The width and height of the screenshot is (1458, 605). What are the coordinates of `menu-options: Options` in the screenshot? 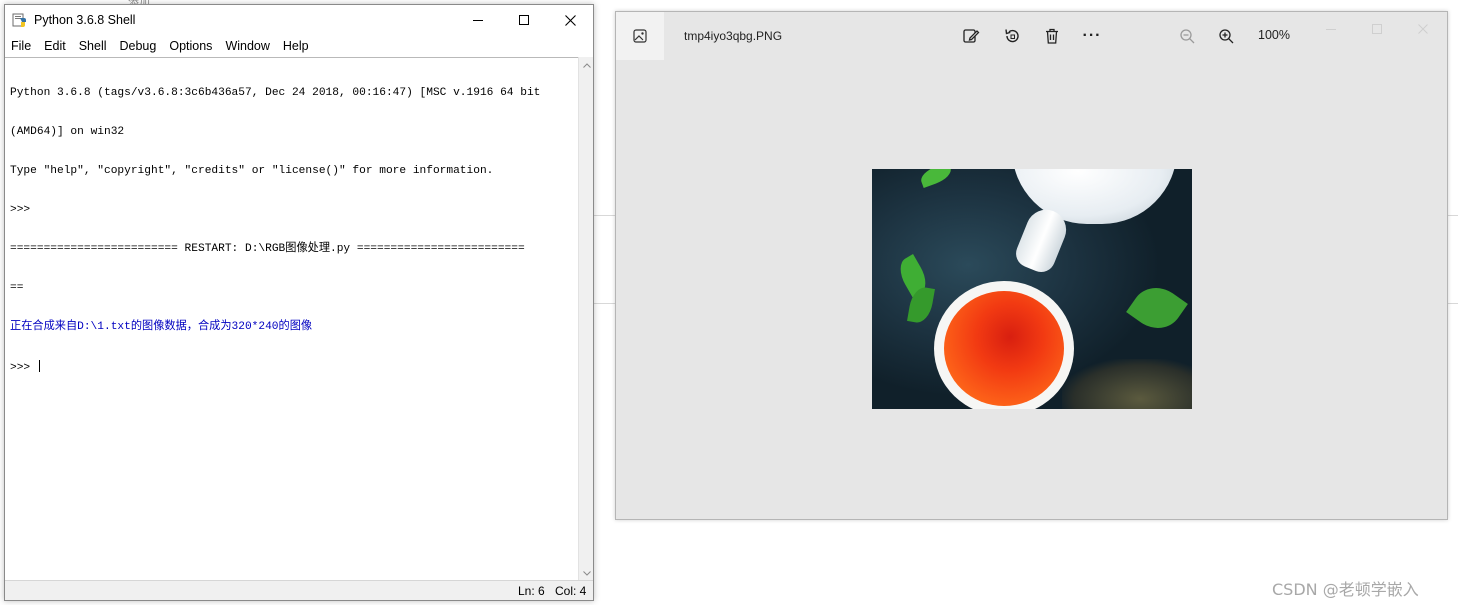 It's located at (191, 46).